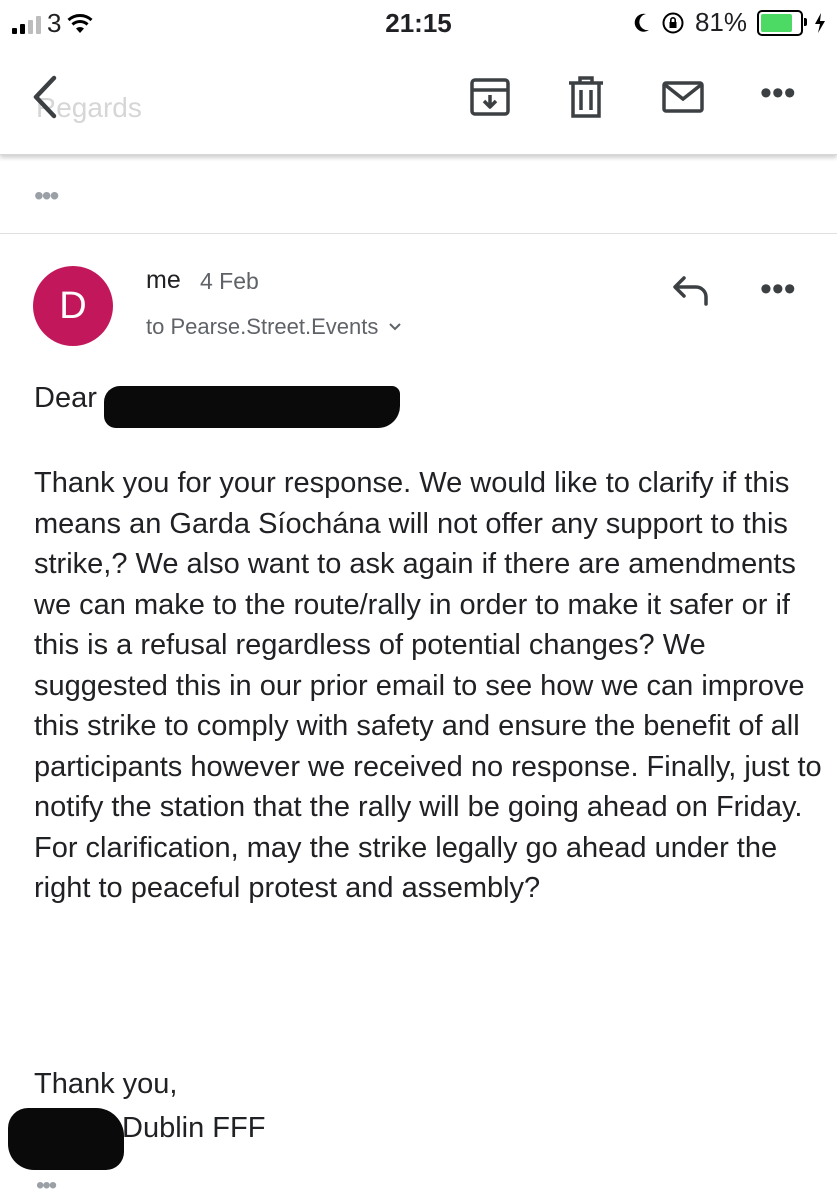  Describe the element at coordinates (683, 97) in the screenshot. I see `mail-icon` at that location.